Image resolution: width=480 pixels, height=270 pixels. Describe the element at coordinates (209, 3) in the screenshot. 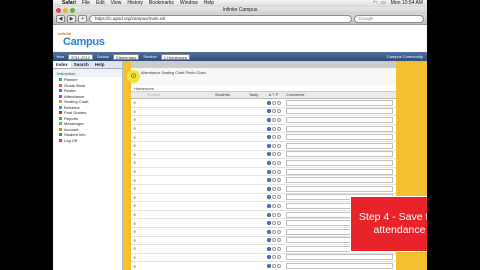

I see `menu-help: Help` at that location.